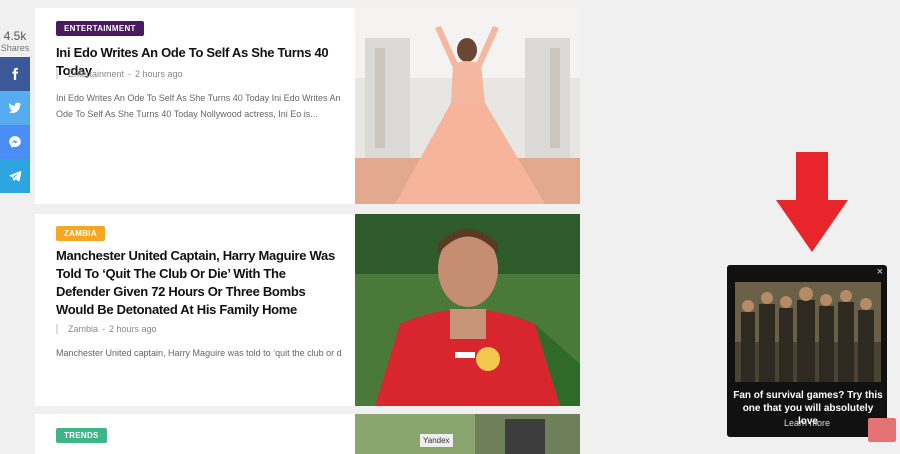 The height and width of the screenshot is (454, 900). I want to click on meta-category: Zambia, so click(83, 329).